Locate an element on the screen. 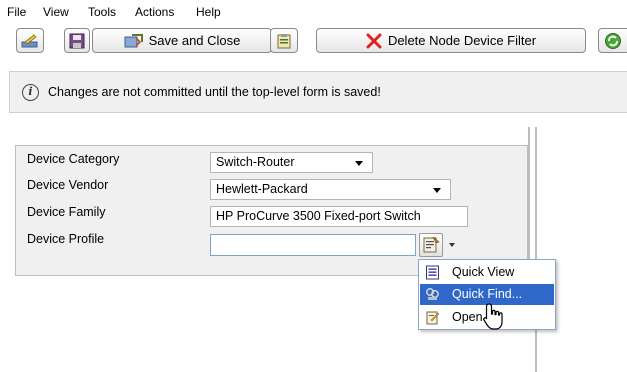 This screenshot has height=372, width=627. delete-filter-label: Delete Node Device Filter is located at coordinates (462, 40).